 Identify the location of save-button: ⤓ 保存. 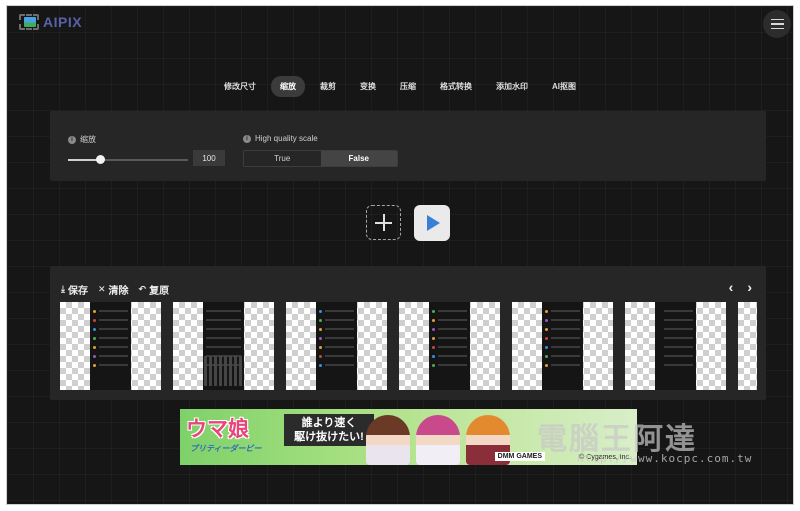
(74, 289).